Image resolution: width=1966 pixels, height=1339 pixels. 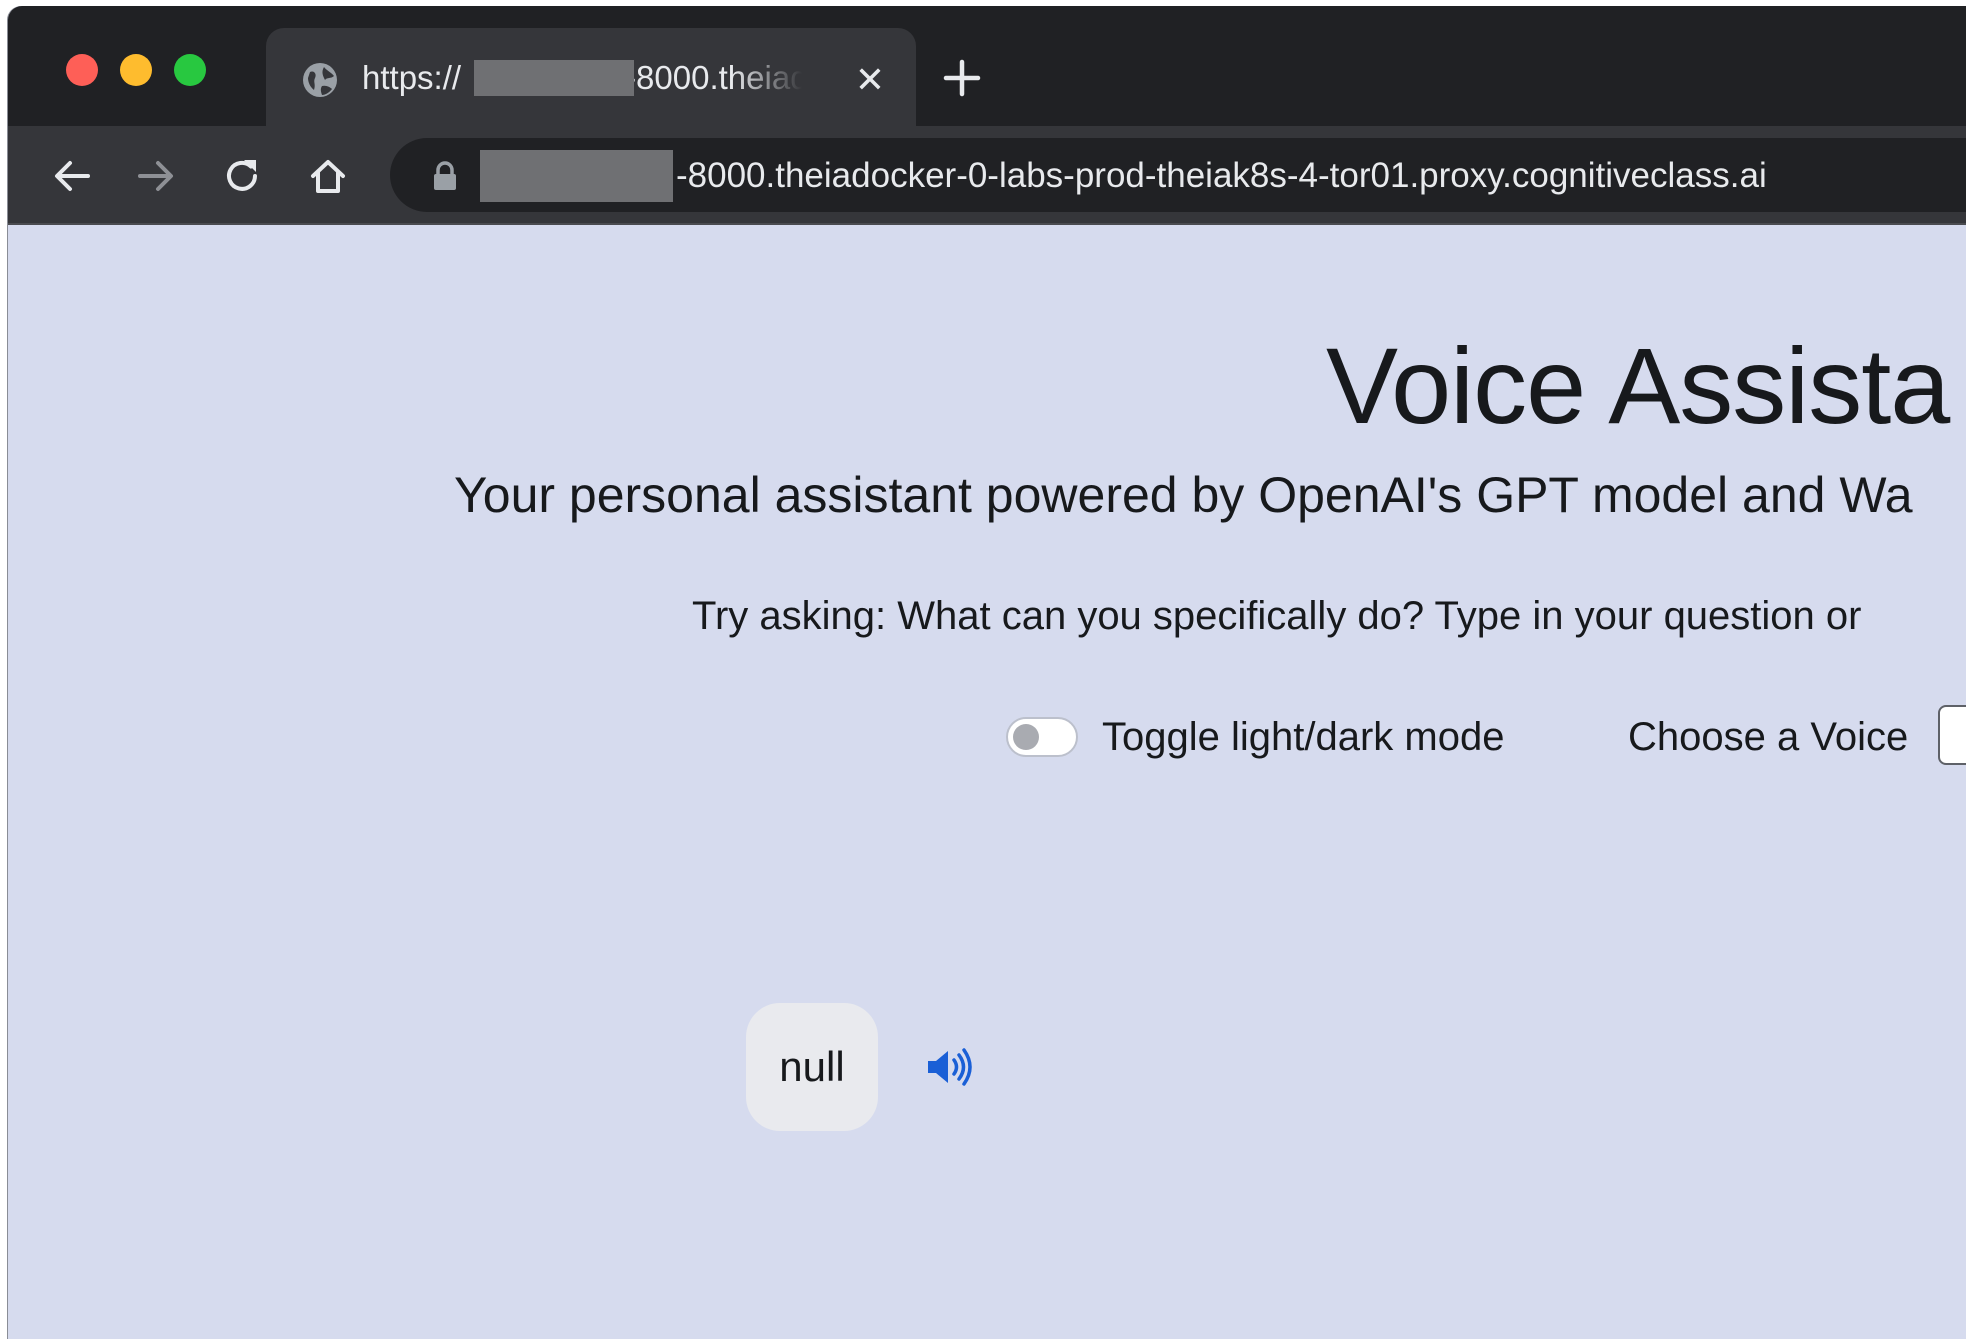 I want to click on dark-mode-toggle, so click(x=1042, y=737).